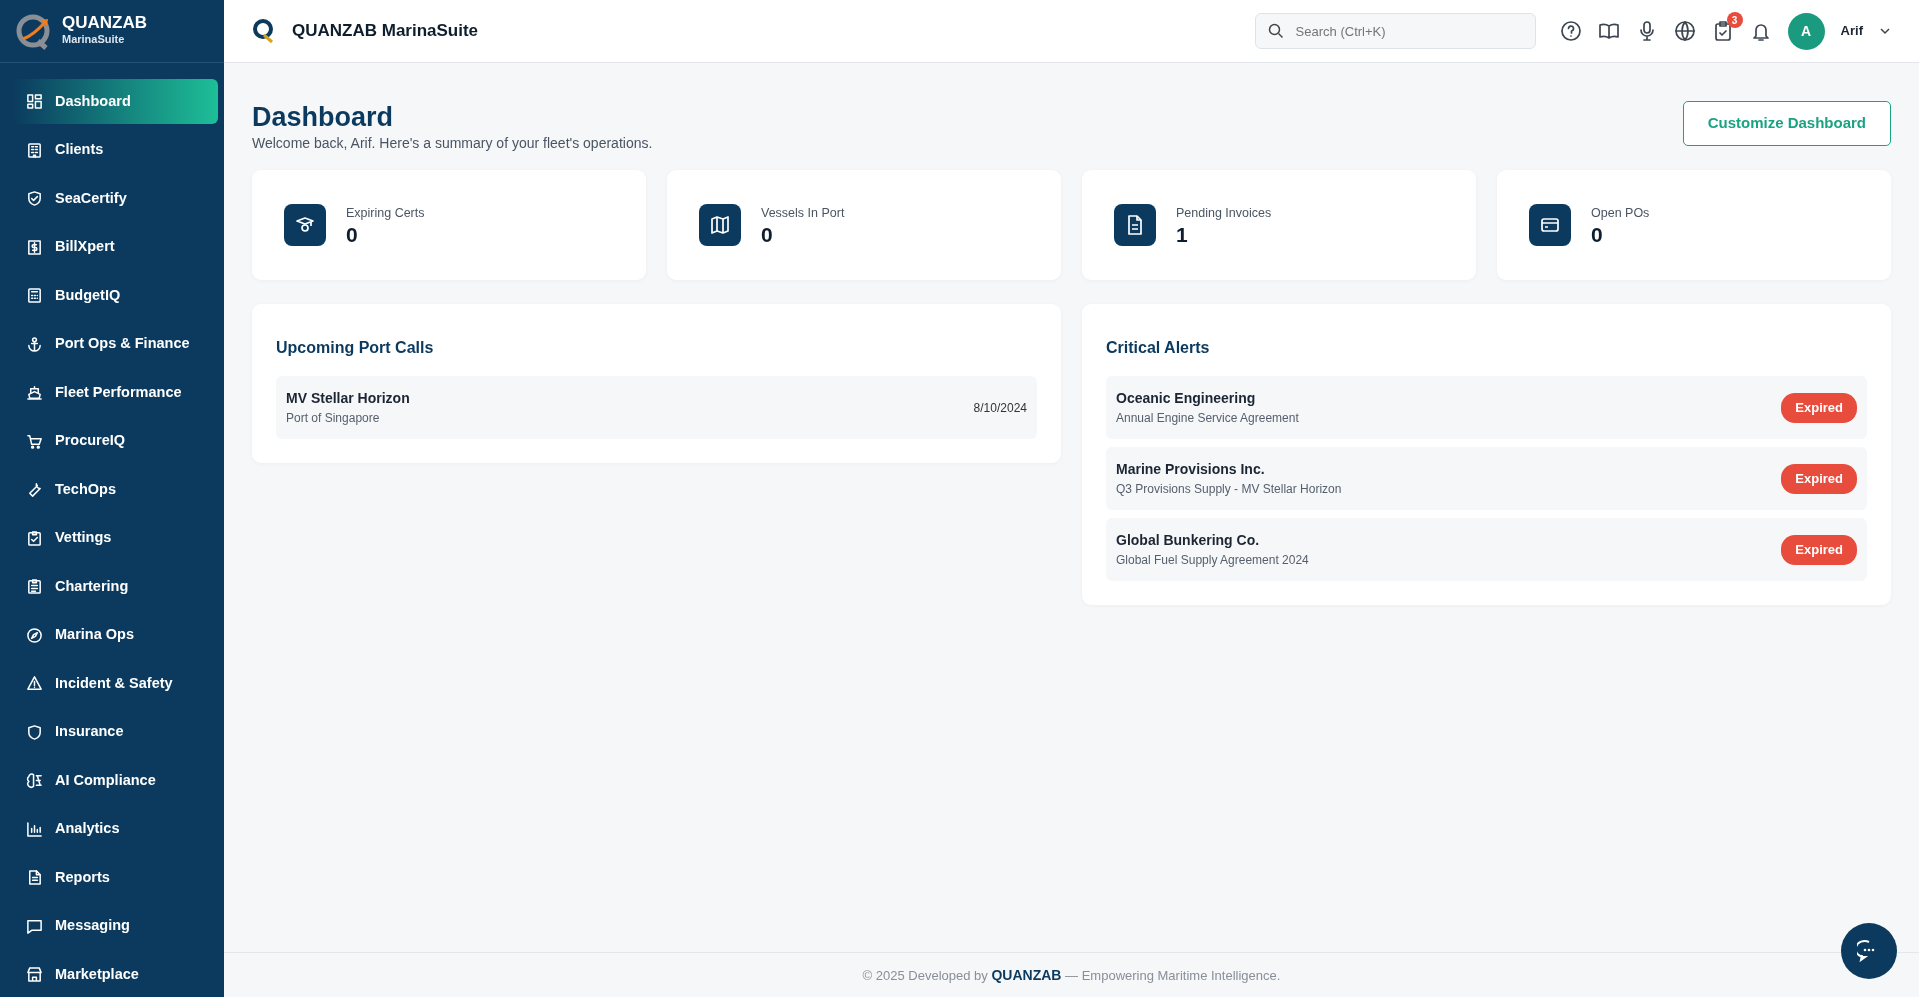 Image resolution: width=1919 pixels, height=997 pixels. I want to click on message-icon, so click(34, 926).